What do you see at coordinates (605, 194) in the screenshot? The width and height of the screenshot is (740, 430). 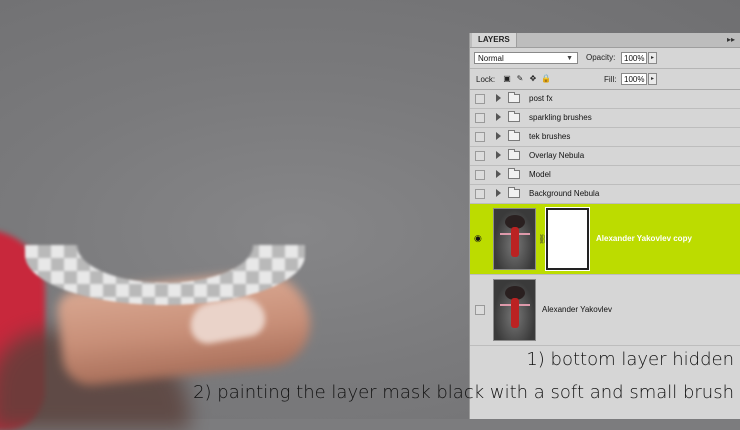 I see `layer-group-background-nebula: Background Nebula` at bounding box center [605, 194].